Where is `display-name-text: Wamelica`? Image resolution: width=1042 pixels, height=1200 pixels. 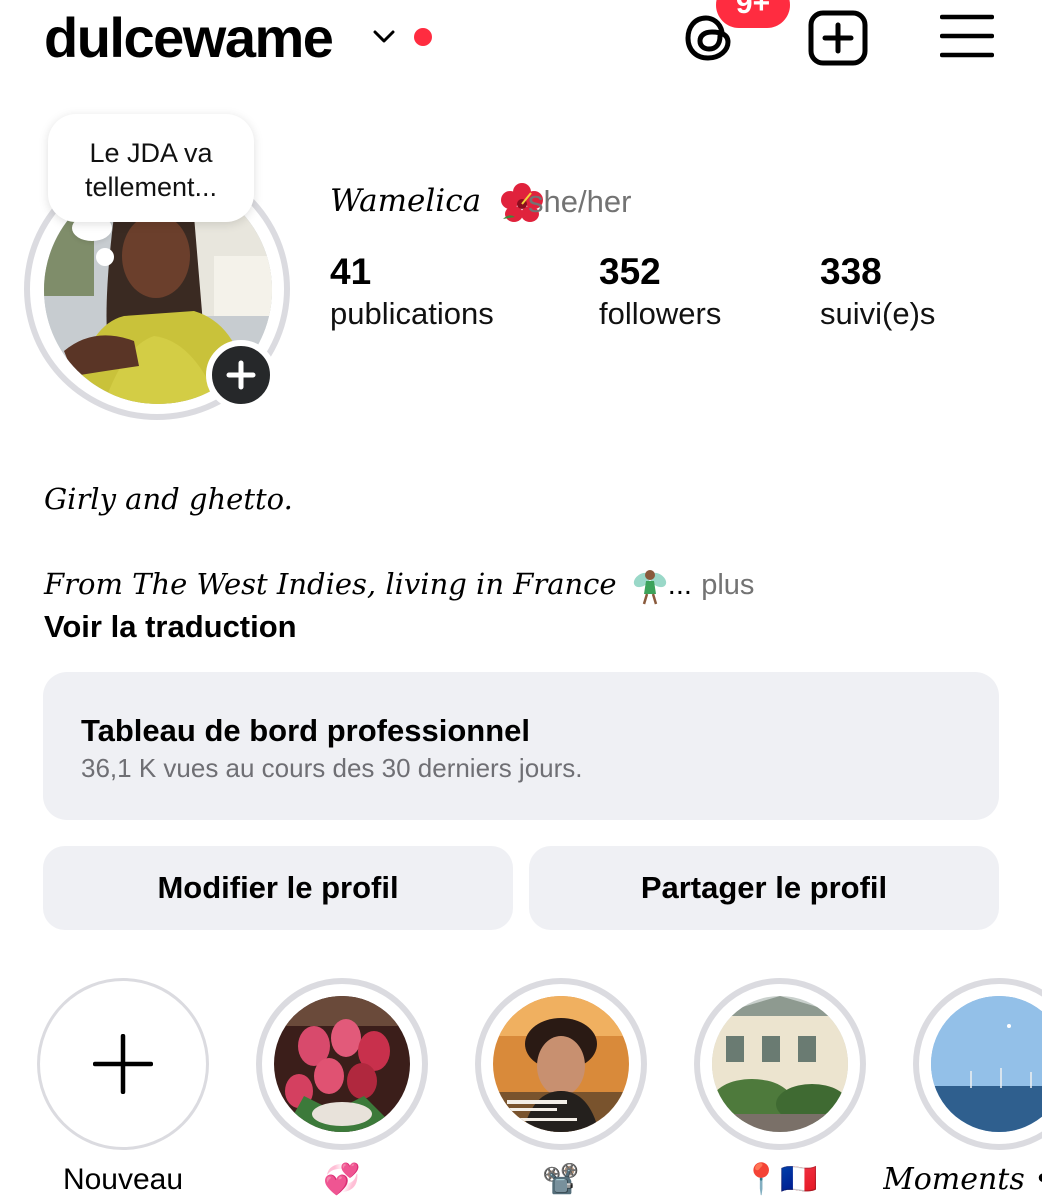
display-name-text: Wamelica is located at coordinates (406, 201).